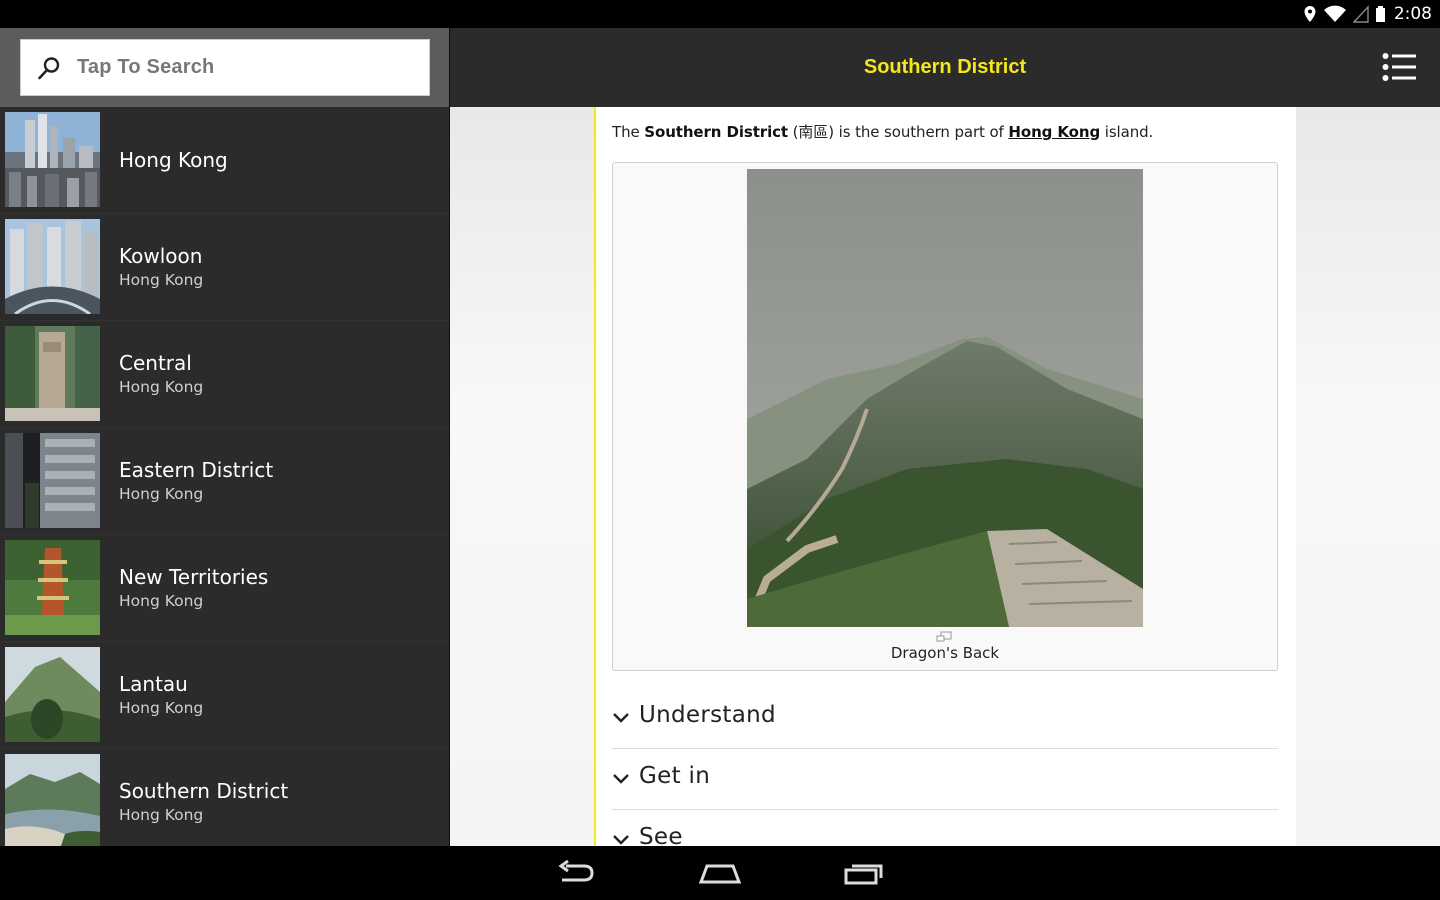 The image size is (1440, 900). I want to click on search-input: Tap To Search, so click(225, 67).